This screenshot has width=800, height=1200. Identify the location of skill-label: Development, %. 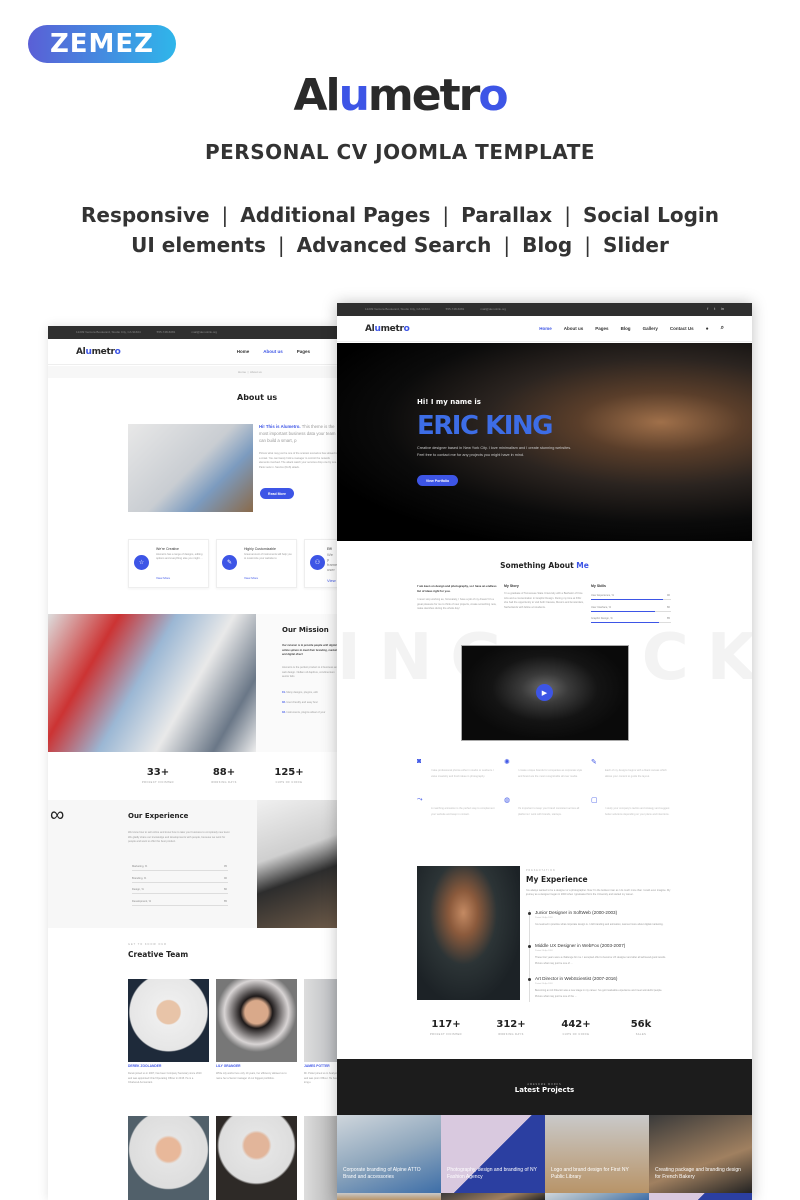
(142, 901).